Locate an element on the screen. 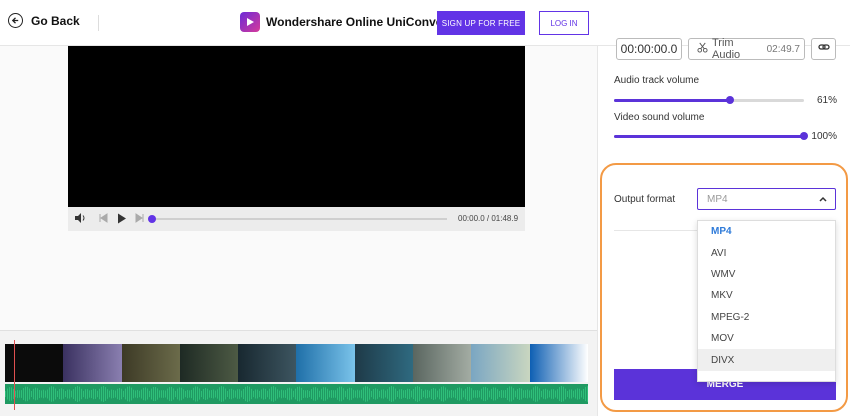 The image size is (850, 416). audio-volume-slider is located at coordinates (709, 100).